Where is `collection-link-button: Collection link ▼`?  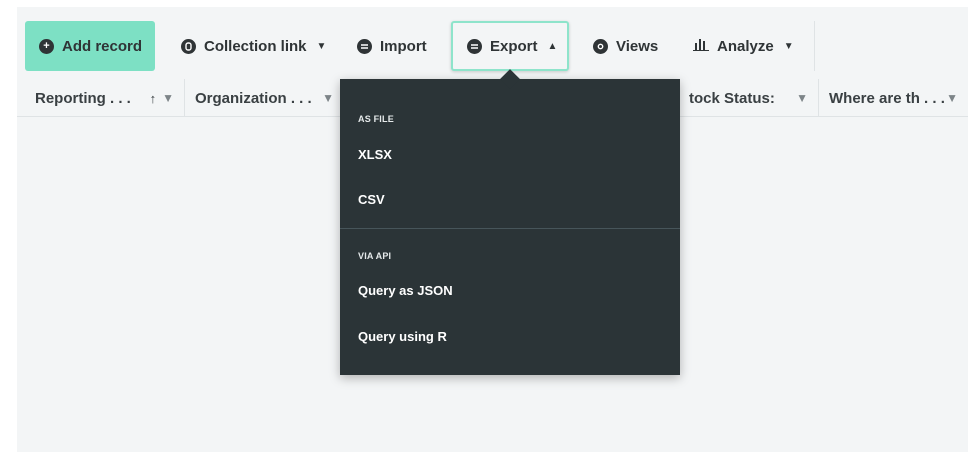 collection-link-button: Collection link ▼ is located at coordinates (253, 46).